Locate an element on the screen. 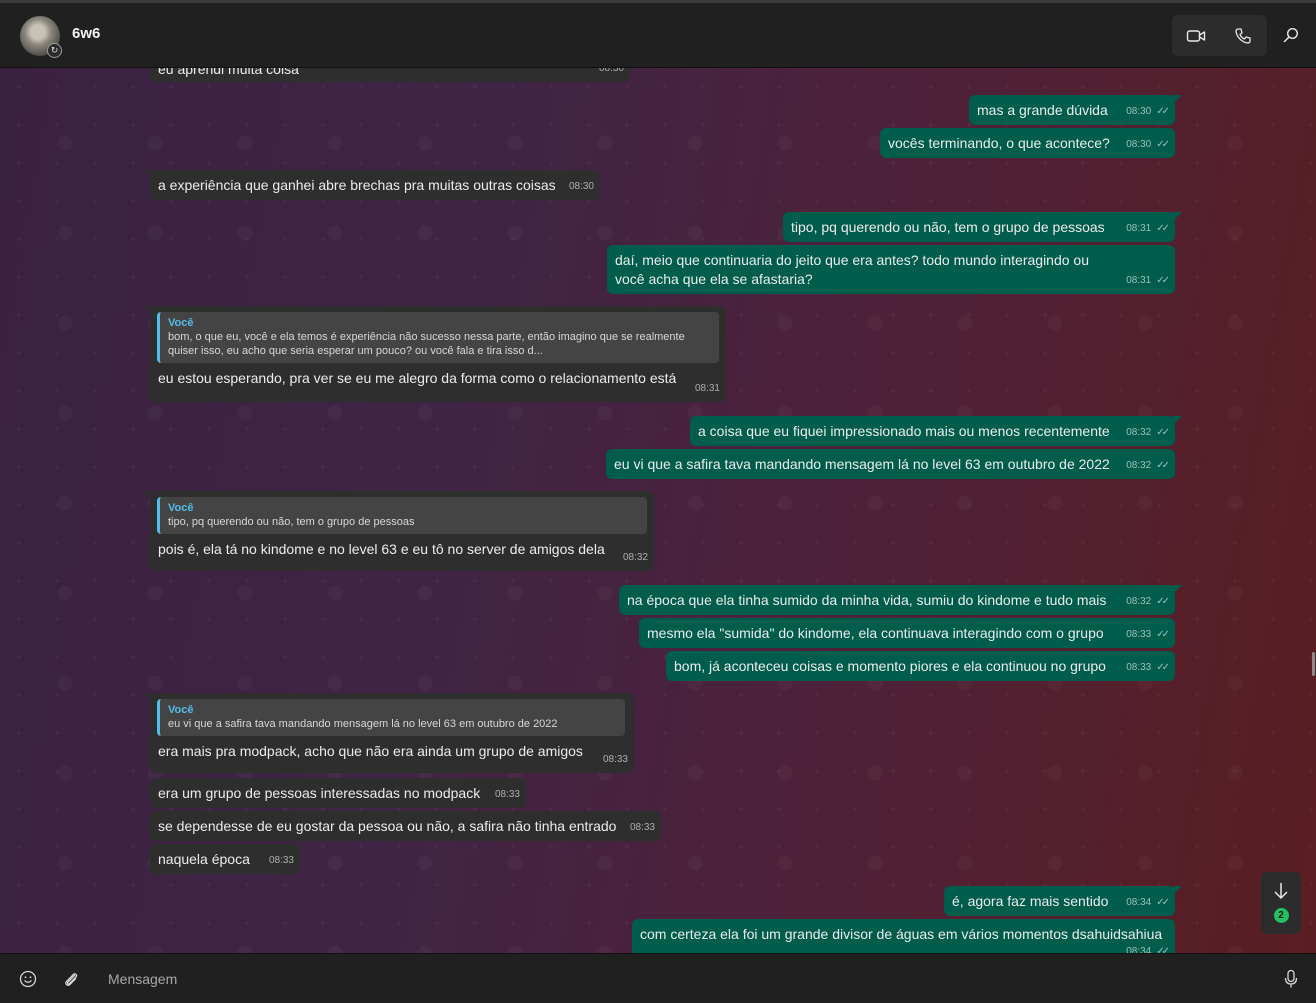  arrow-down-icon is located at coordinates (1281, 891).